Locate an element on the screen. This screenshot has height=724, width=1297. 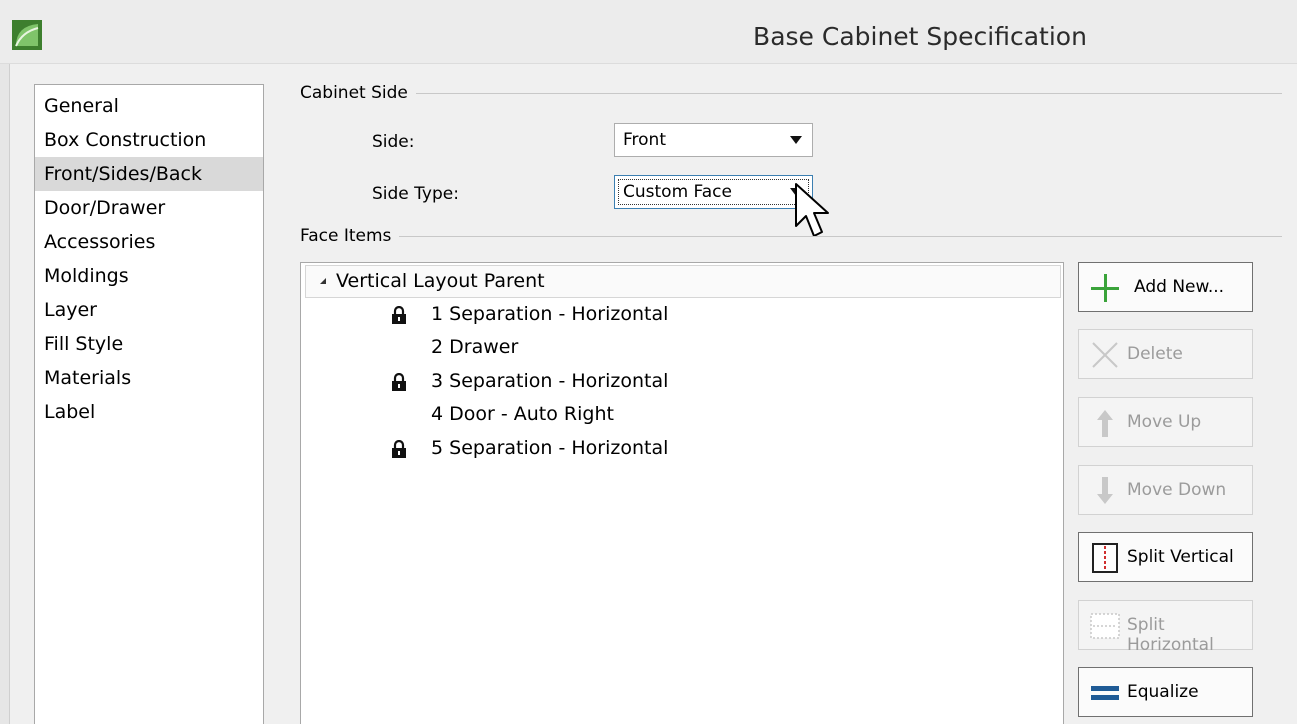
sidebar-item-layer: Layer is located at coordinates (149, 310).